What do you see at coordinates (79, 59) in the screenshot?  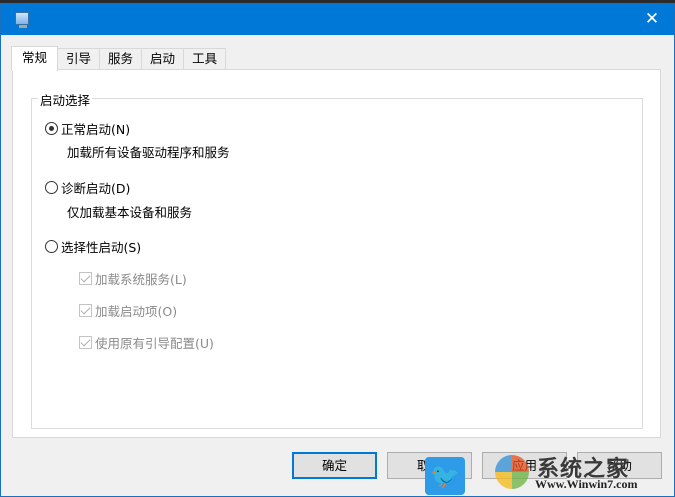 I see `tab-boot: 引导` at bounding box center [79, 59].